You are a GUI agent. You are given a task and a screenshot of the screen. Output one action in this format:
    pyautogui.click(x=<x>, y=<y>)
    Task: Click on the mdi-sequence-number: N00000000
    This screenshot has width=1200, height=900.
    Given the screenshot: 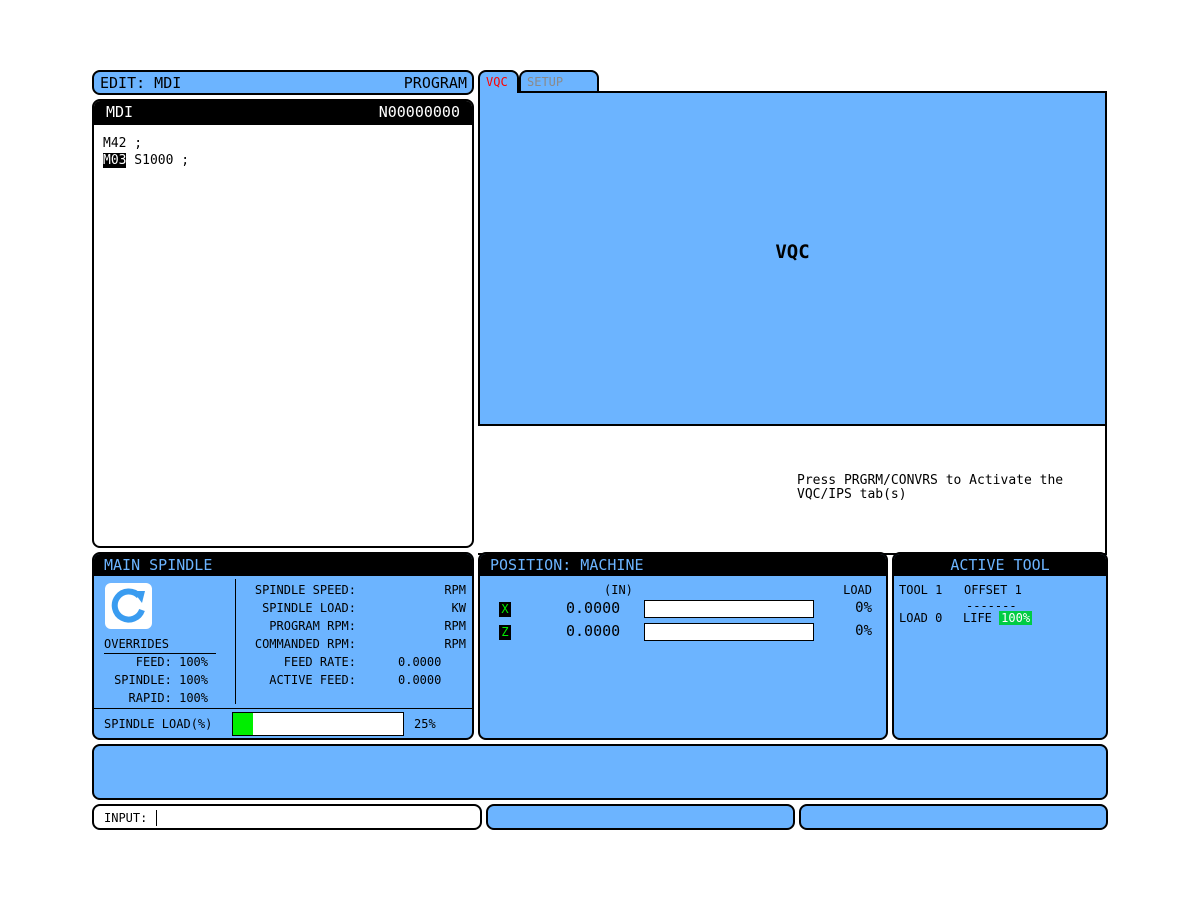 What is the action you would take?
    pyautogui.click(x=419, y=112)
    